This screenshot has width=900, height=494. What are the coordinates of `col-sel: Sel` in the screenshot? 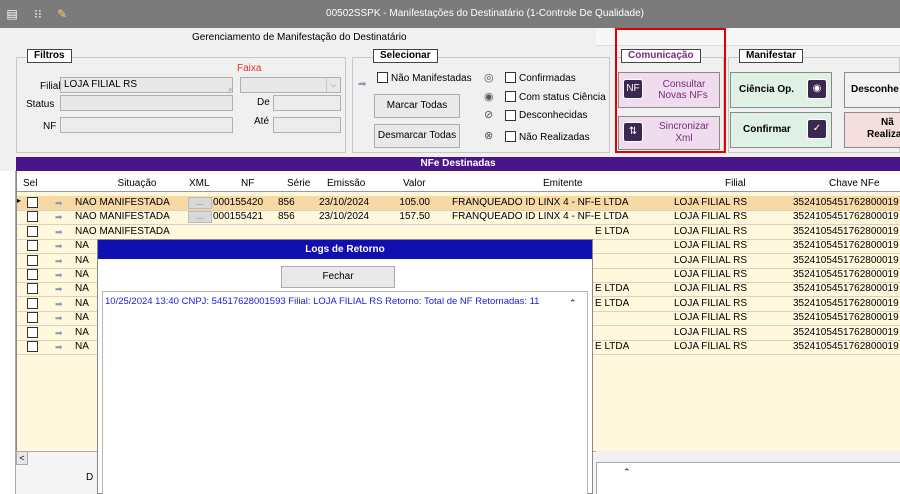 It's located at (30, 183).